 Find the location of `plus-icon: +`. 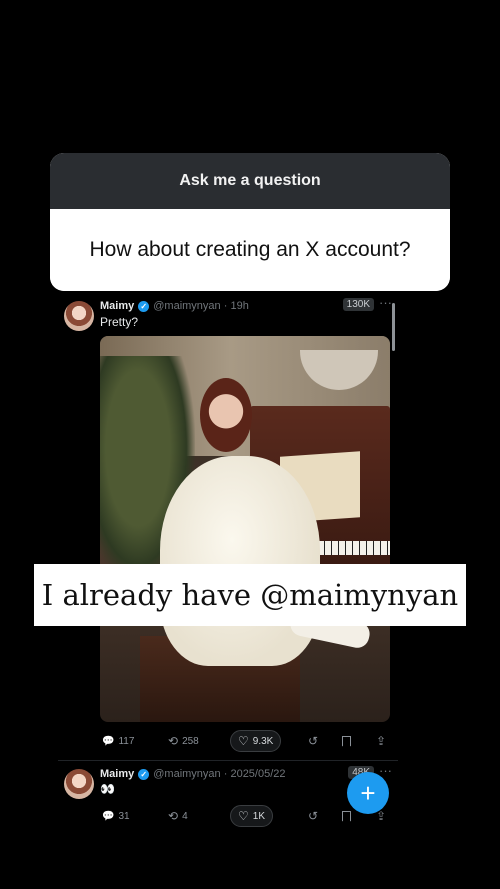

plus-icon: + is located at coordinates (368, 792).